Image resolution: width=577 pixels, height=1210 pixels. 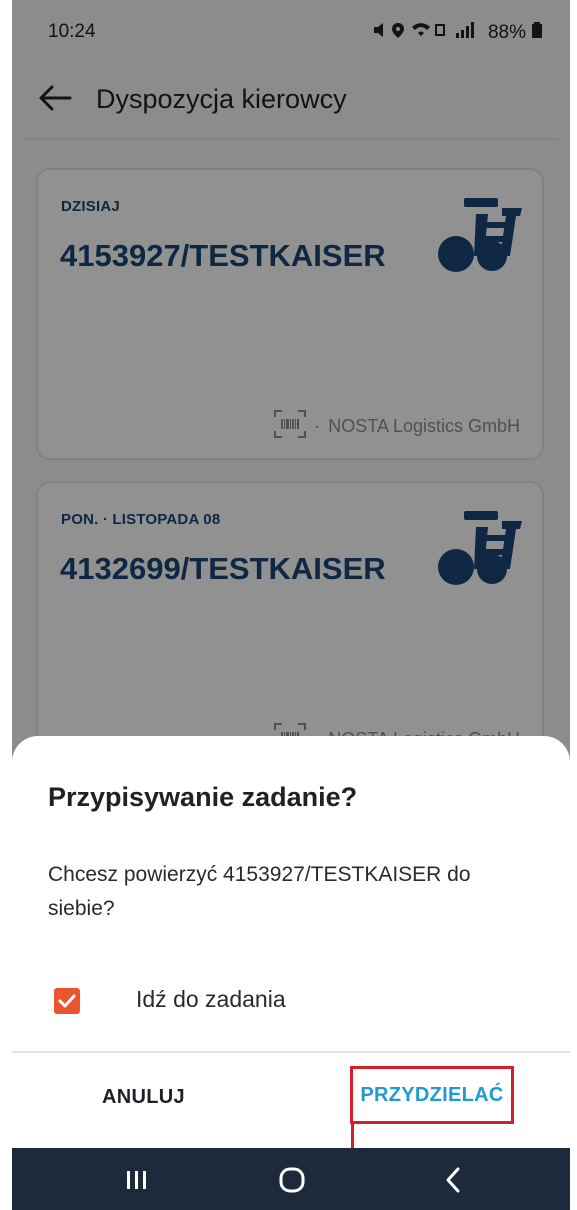 I want to click on home-icon, so click(x=292, y=1180).